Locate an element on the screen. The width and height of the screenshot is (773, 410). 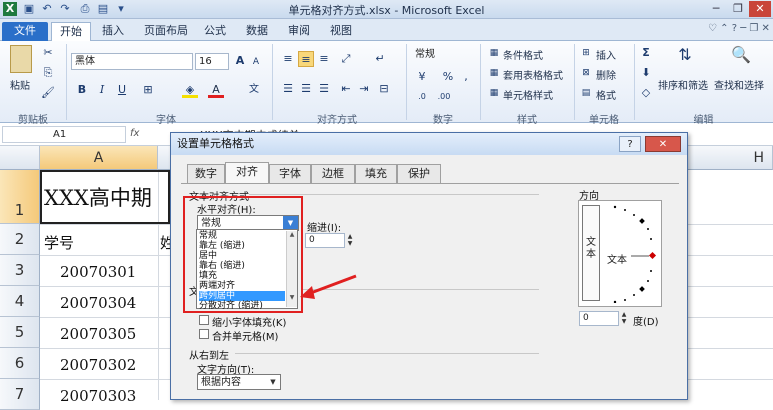
delete-cells-icon: ⊠ is located at coordinates (586, 73).